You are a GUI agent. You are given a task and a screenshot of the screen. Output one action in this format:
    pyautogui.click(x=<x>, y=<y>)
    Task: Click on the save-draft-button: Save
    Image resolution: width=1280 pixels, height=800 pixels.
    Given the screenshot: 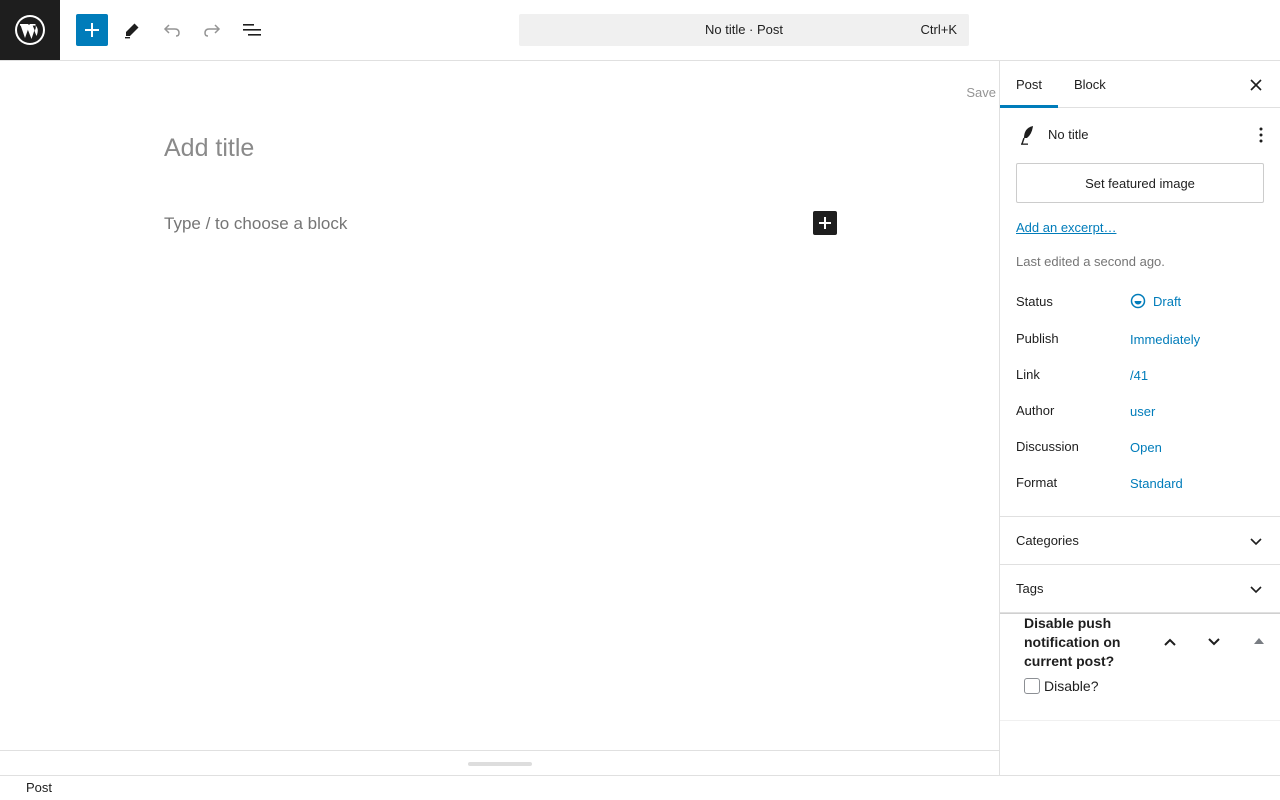 What is the action you would take?
    pyautogui.click(x=981, y=92)
    